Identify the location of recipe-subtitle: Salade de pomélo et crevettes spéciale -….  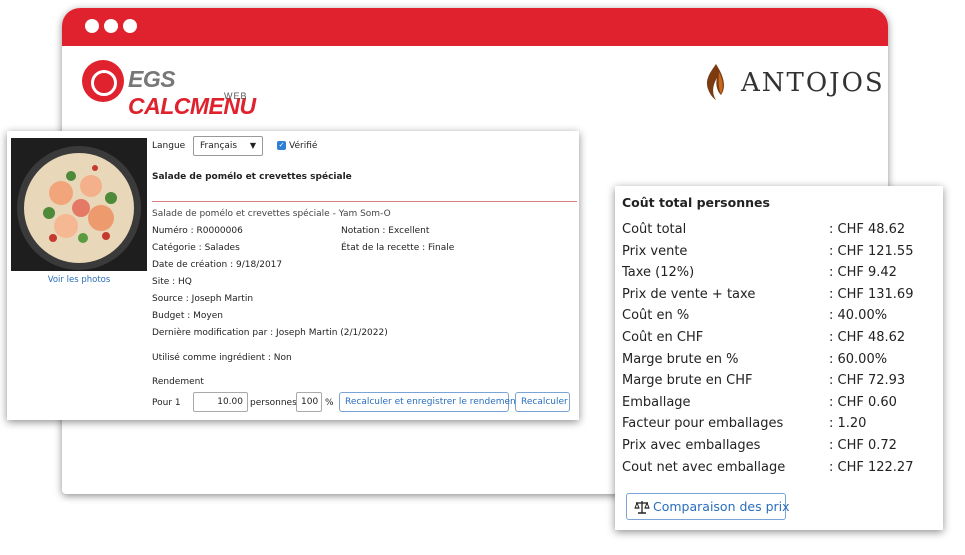
(271, 214).